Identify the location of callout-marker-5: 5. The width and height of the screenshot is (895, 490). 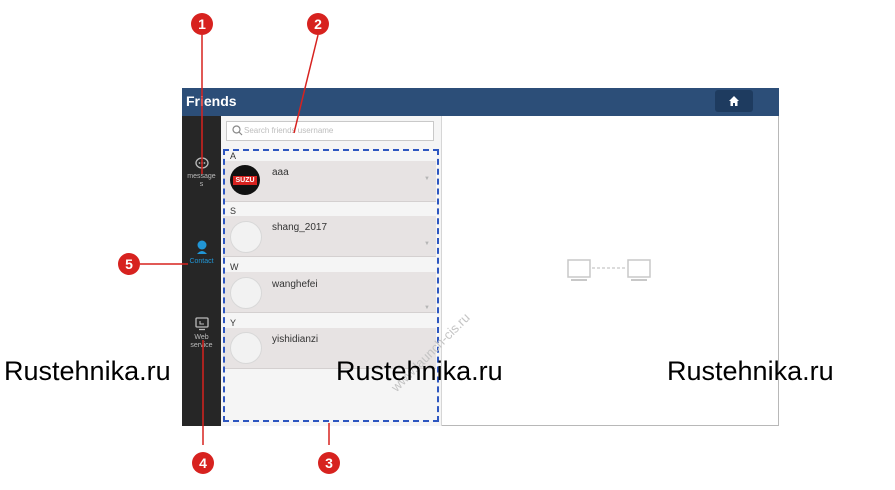
(129, 264).